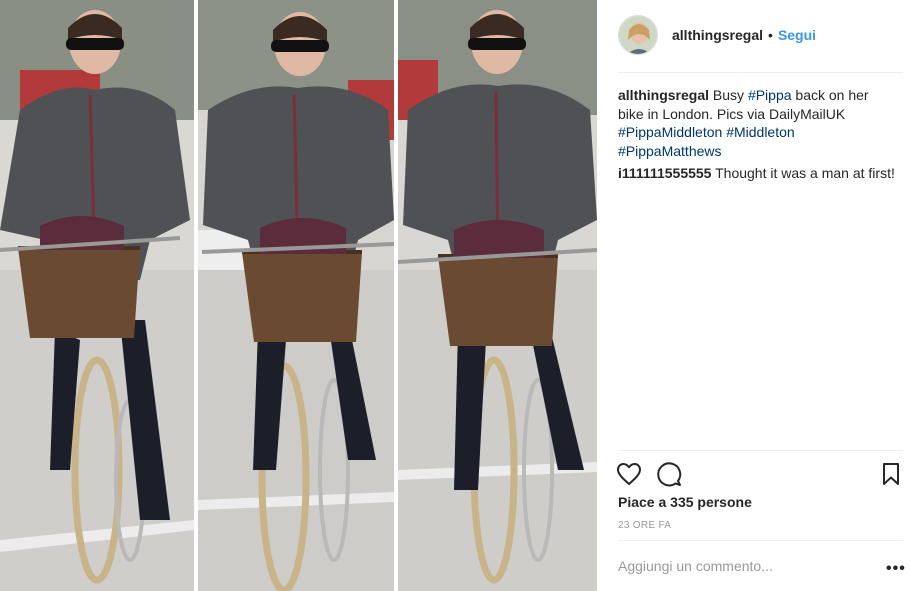 Image resolution: width=910 pixels, height=591 pixels. Describe the element at coordinates (760, 132) in the screenshot. I see `hashtag-link: #Middleton` at that location.